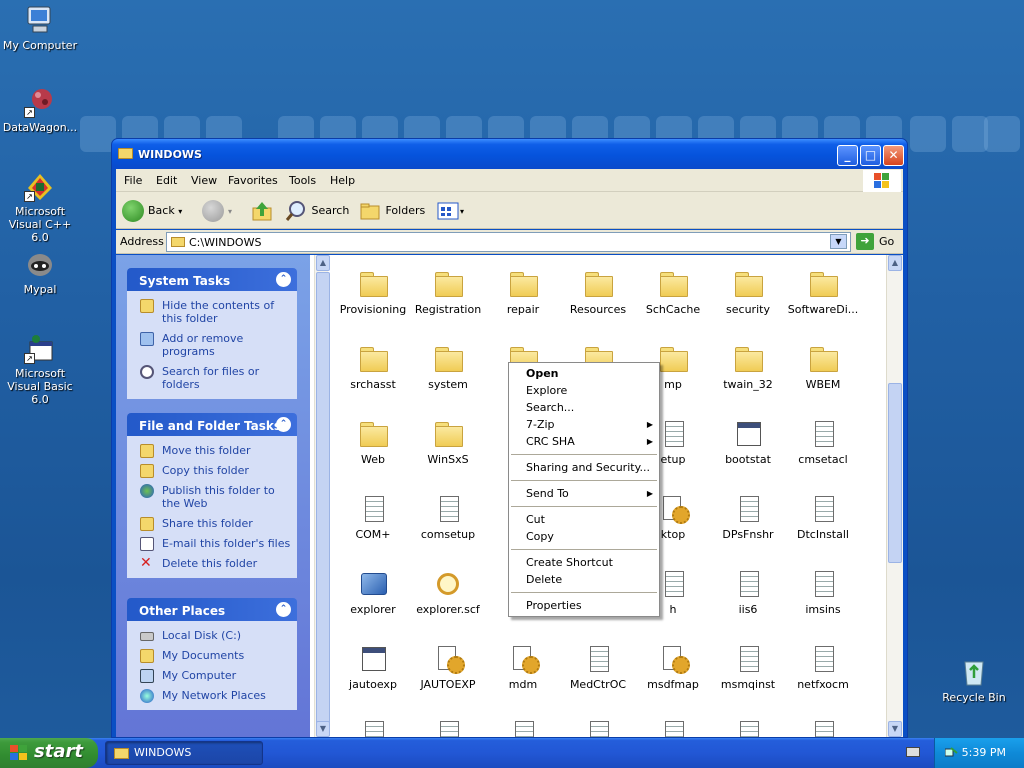 The height and width of the screenshot is (768, 1024). Describe the element at coordinates (748, 667) in the screenshot. I see `file-item: msmqinst` at that location.